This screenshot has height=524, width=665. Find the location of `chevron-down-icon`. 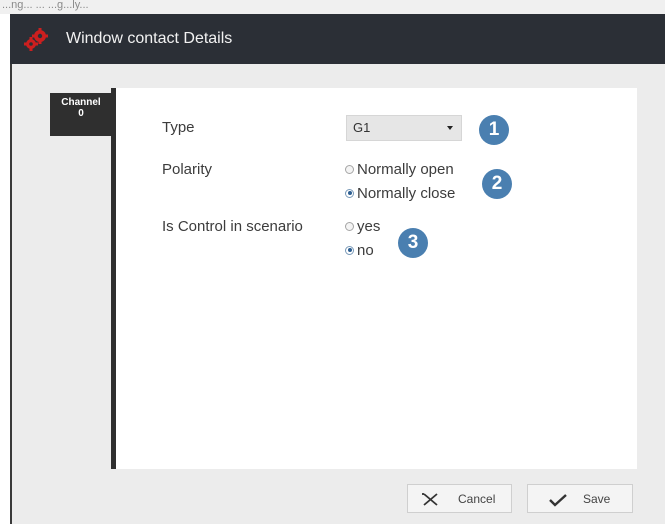

chevron-down-icon is located at coordinates (450, 128).